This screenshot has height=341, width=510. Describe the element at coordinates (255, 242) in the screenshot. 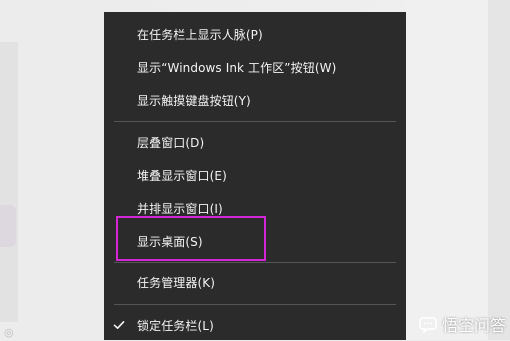

I see `menu-item-show-desktop: 显示桌面(S)` at that location.